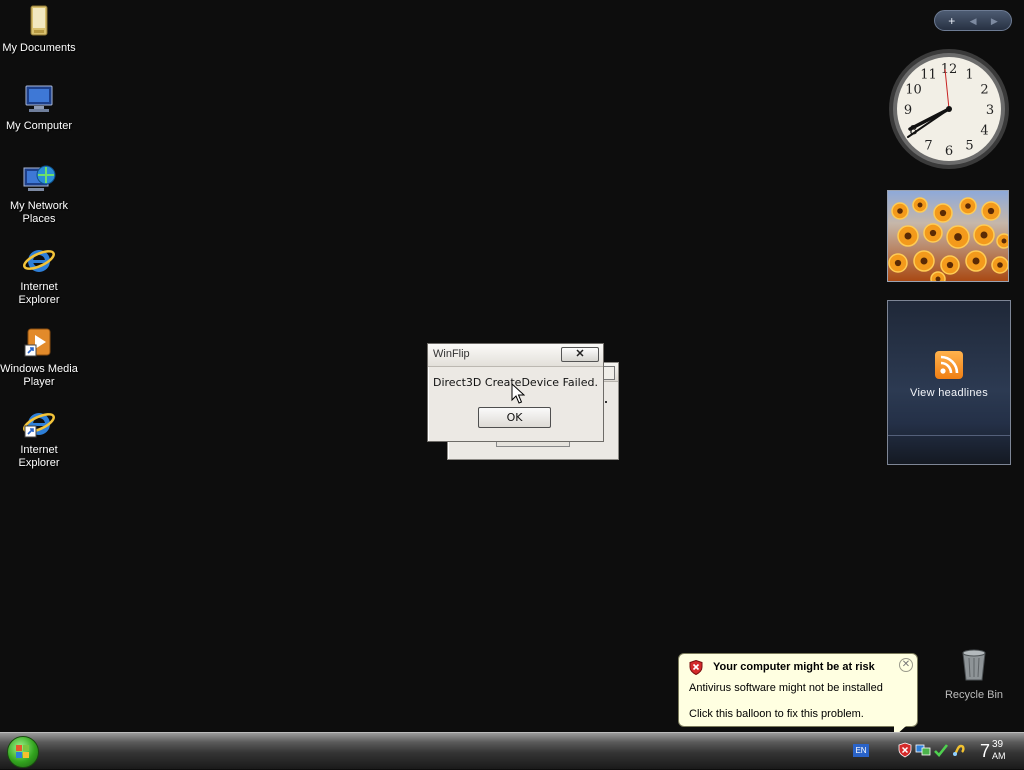 The image size is (1024, 770). I want to click on recycle-bin-icon, so click(974, 665).